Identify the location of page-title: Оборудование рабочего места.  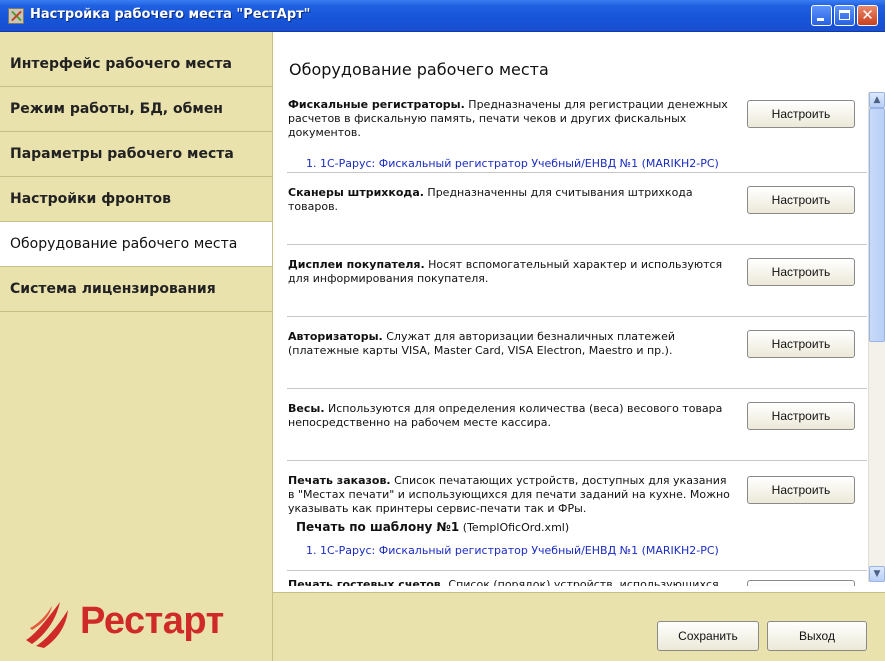
(419, 69).